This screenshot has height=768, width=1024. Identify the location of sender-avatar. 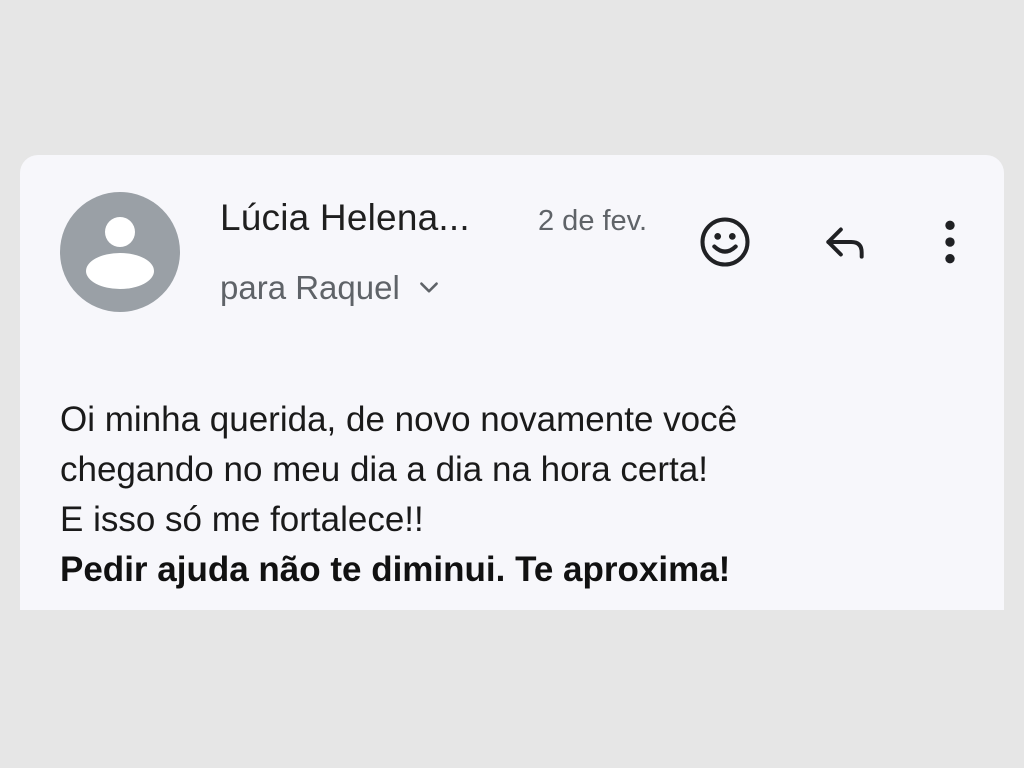
(120, 252).